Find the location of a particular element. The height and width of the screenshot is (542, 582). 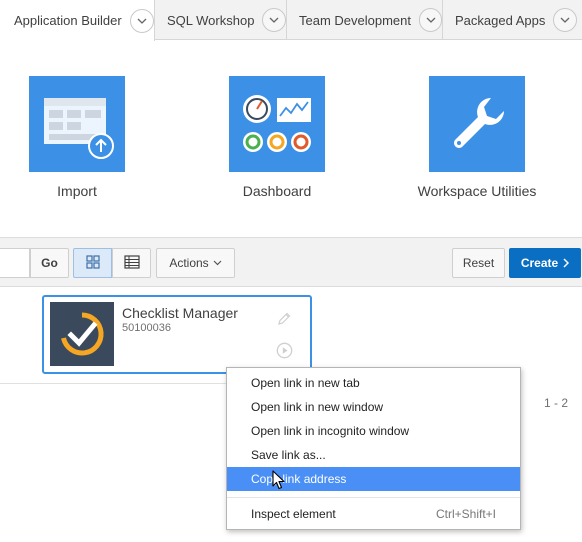

actions-button: Actions is located at coordinates (195, 263).